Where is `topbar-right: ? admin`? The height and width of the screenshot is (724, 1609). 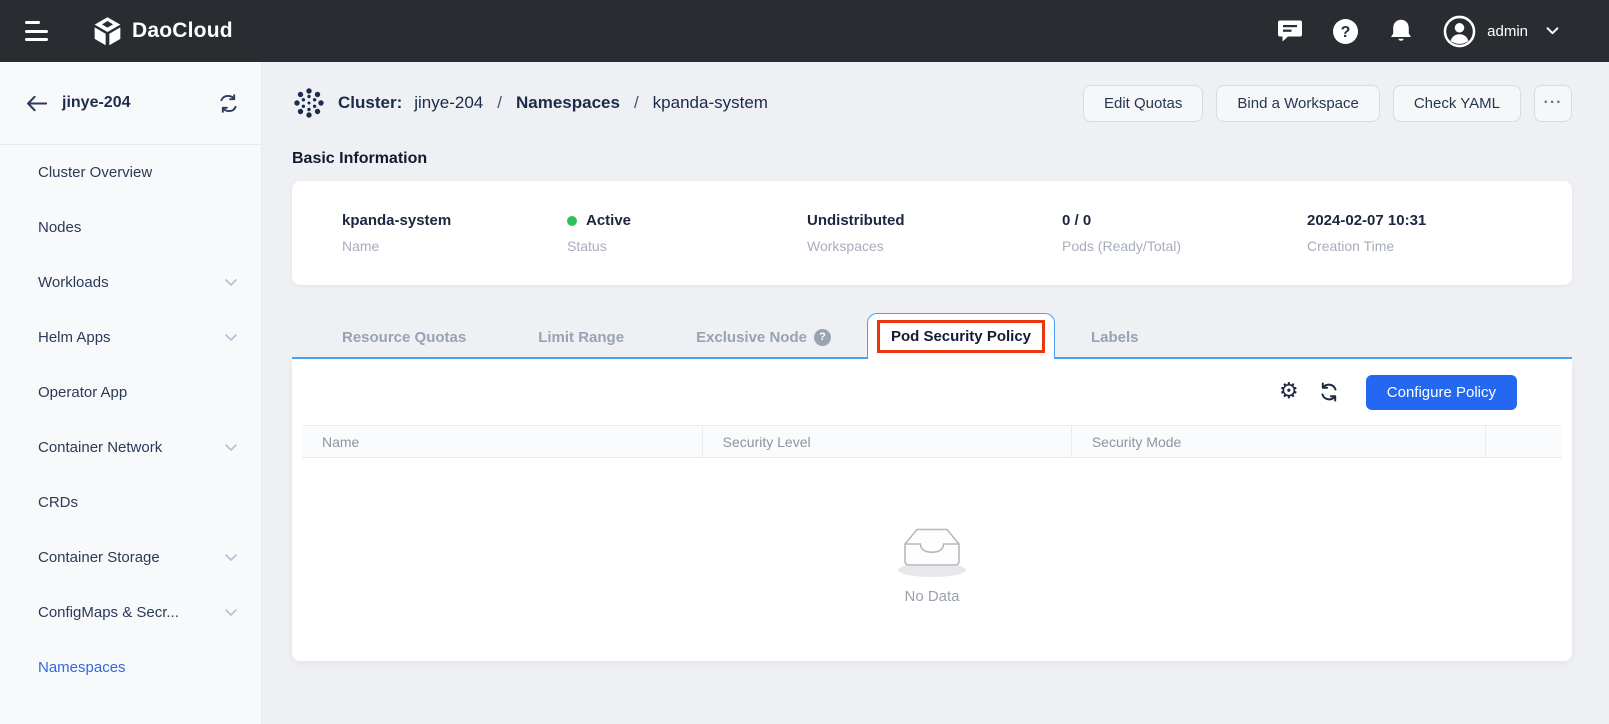
topbar-right: ? admin is located at coordinates (1443, 31).